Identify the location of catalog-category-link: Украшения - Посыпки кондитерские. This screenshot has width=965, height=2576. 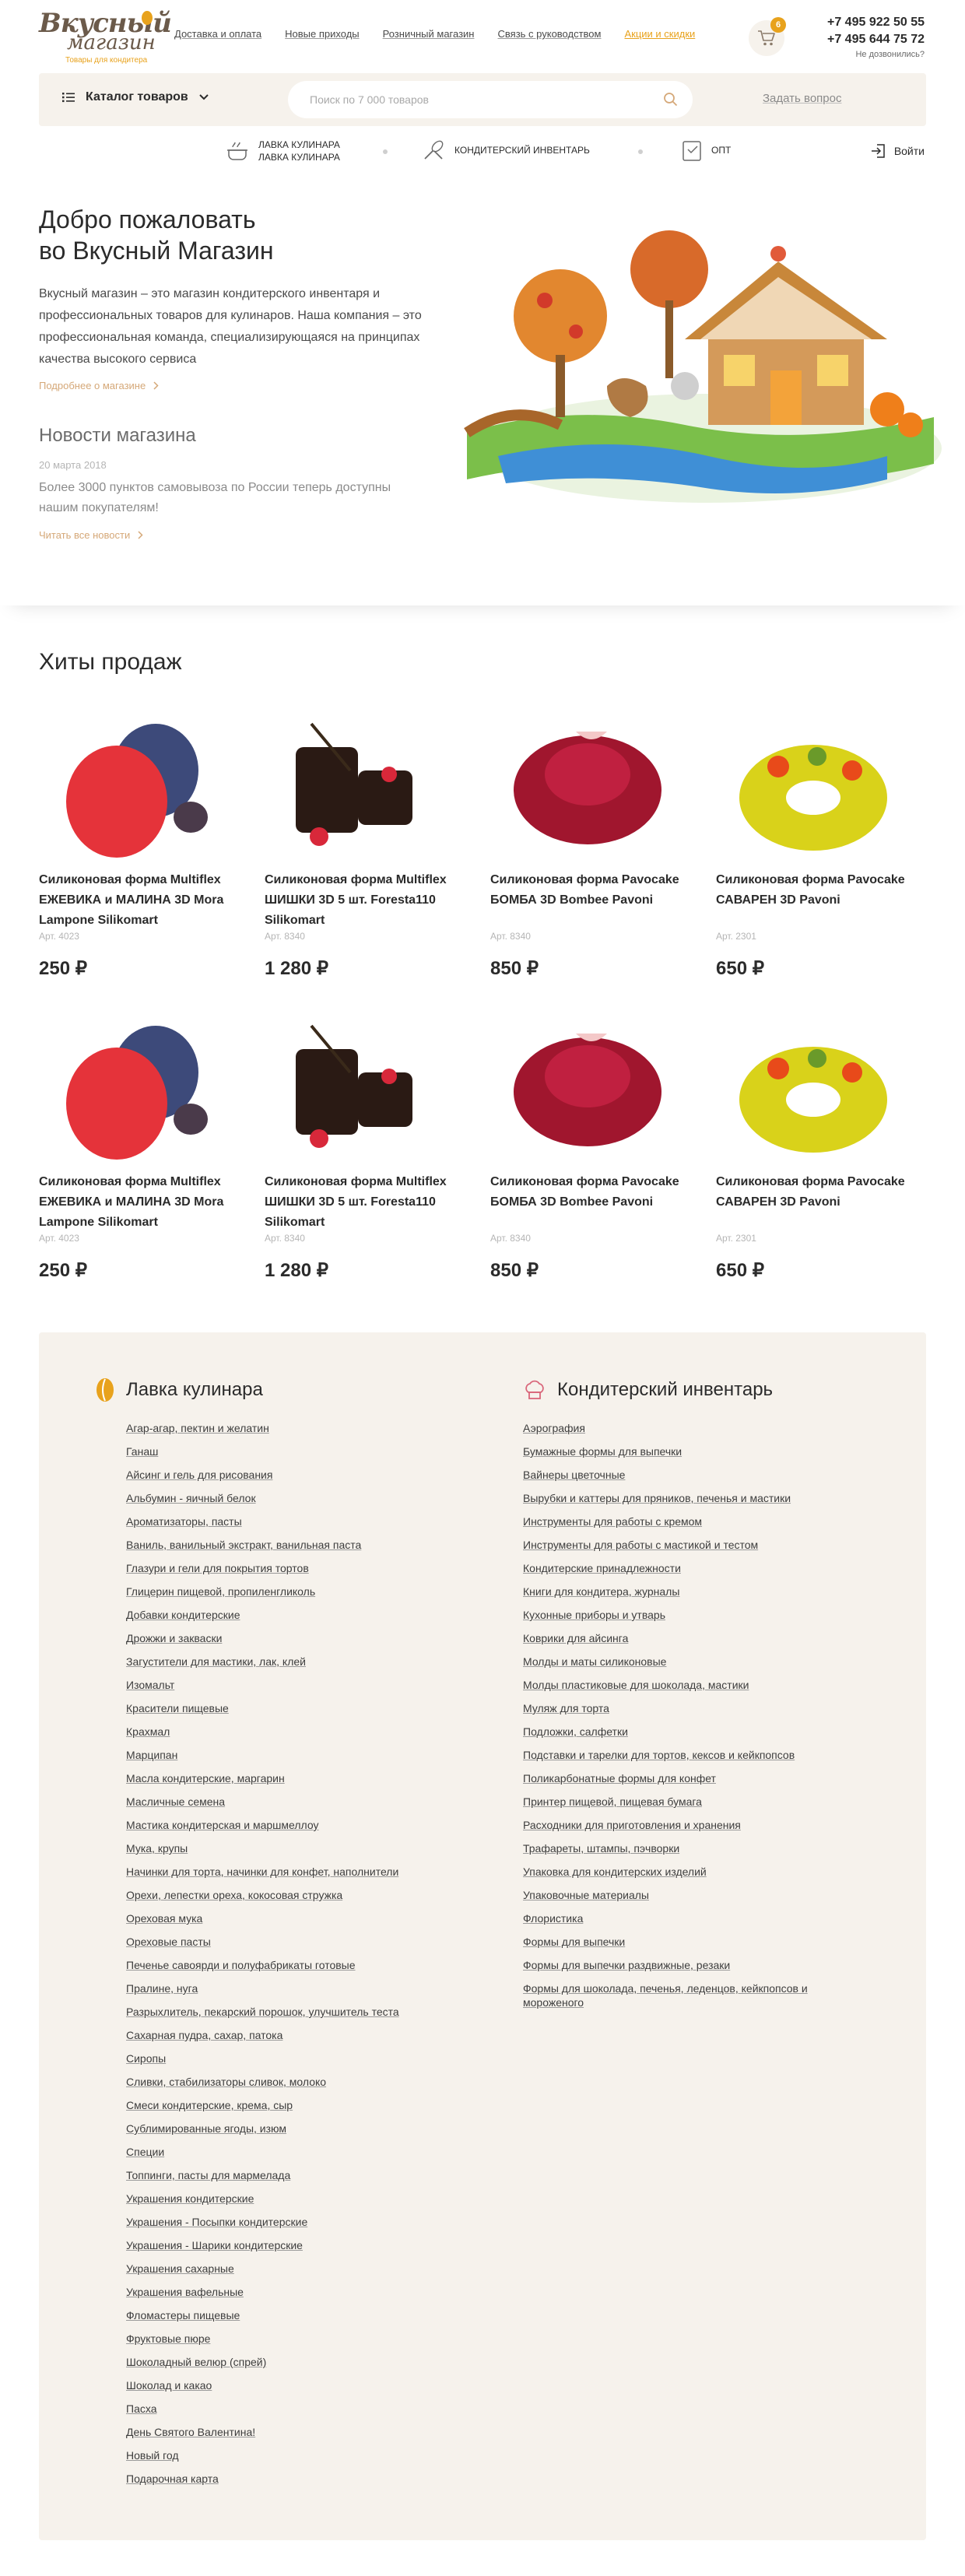
(216, 2222).